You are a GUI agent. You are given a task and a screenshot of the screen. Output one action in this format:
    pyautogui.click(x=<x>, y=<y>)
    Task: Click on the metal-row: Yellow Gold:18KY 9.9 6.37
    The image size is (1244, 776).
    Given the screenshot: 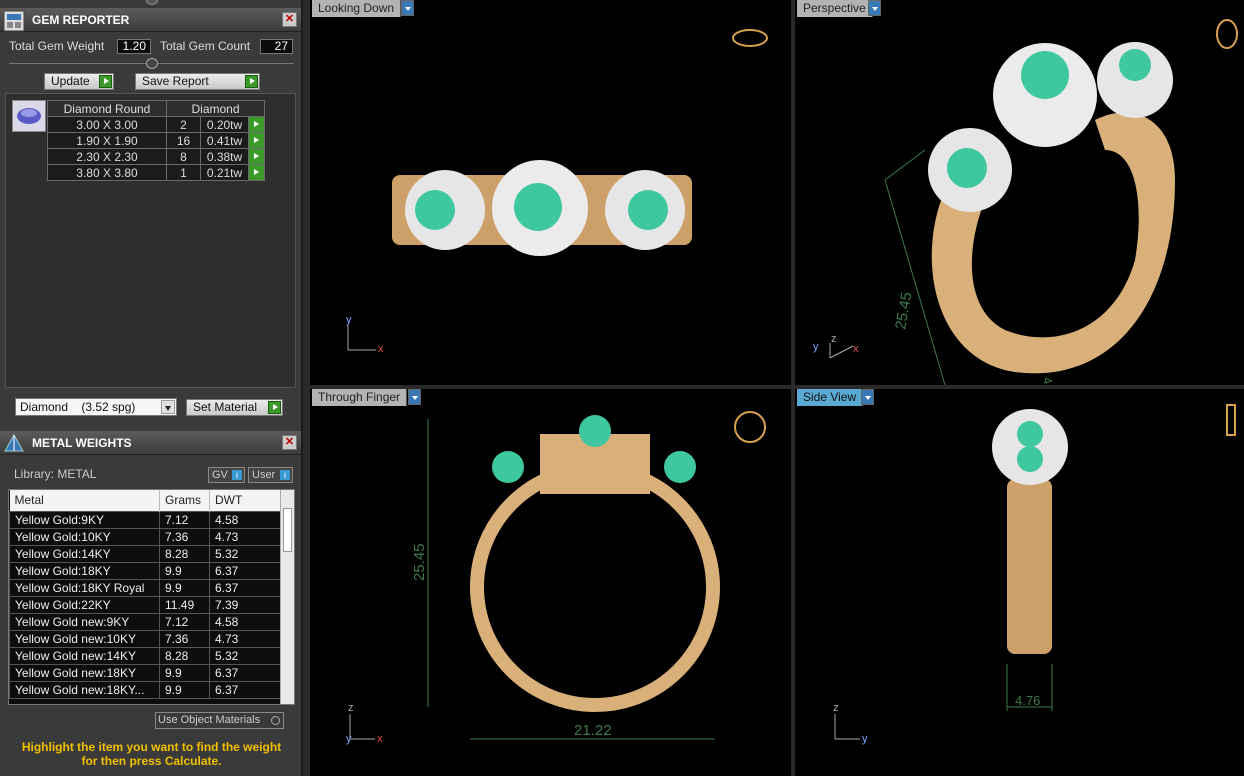 What is the action you would take?
    pyautogui.click(x=145, y=570)
    